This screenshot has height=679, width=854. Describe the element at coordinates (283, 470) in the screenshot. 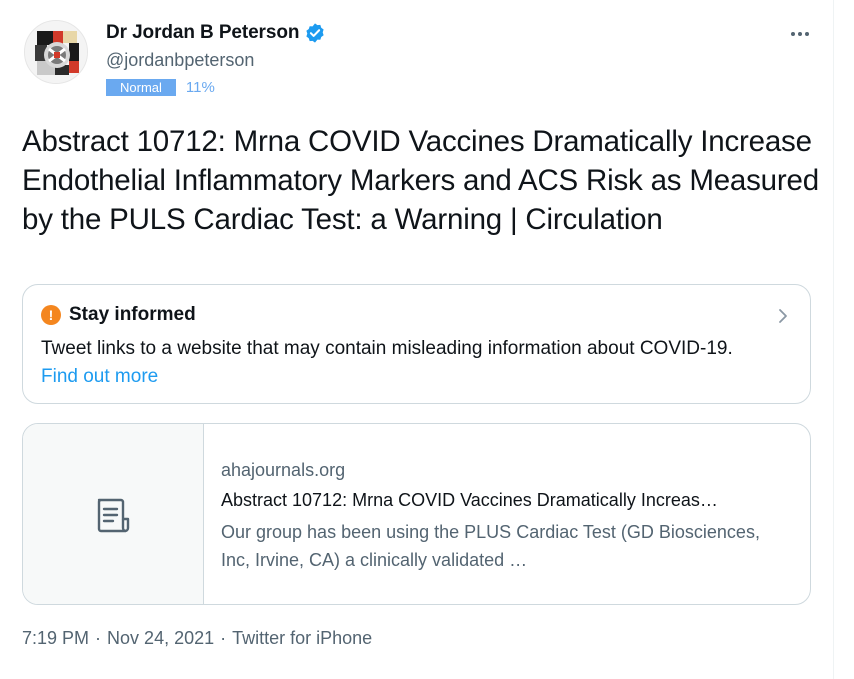

I see `card-domain: ahajournals.org` at that location.